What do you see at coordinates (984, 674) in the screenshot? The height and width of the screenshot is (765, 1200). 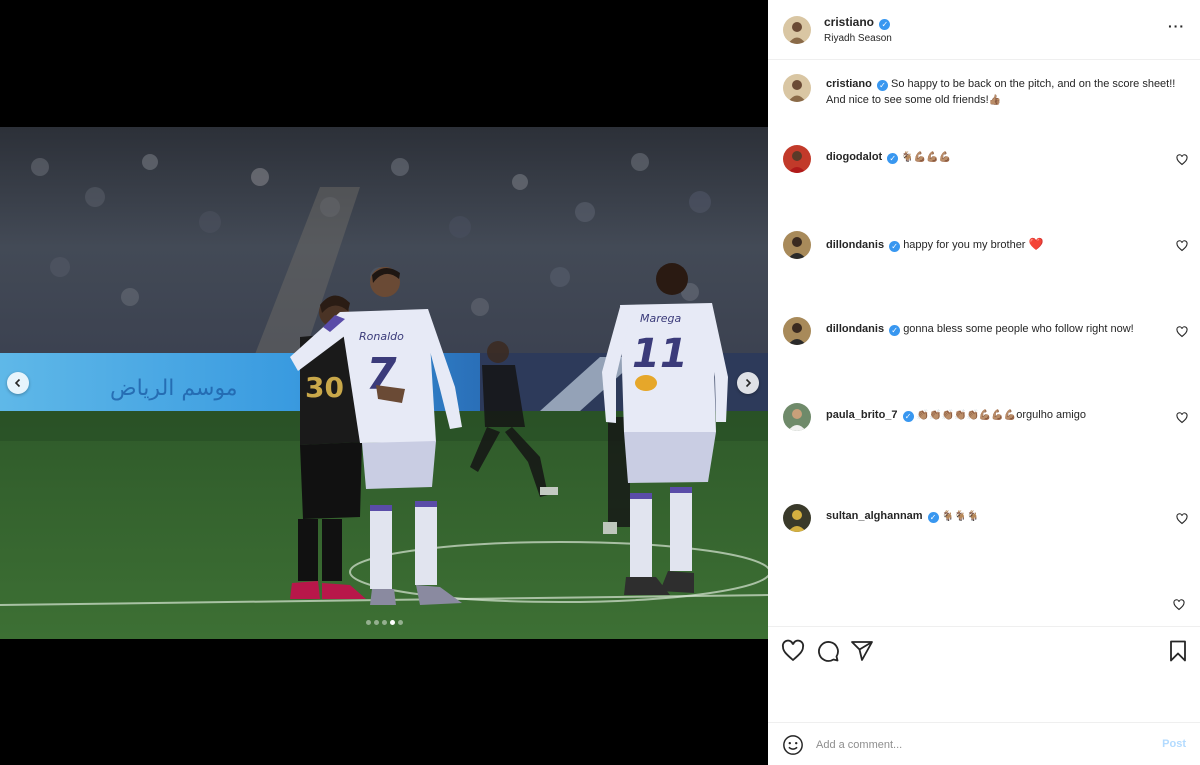 I see `post-actions-bar` at bounding box center [984, 674].